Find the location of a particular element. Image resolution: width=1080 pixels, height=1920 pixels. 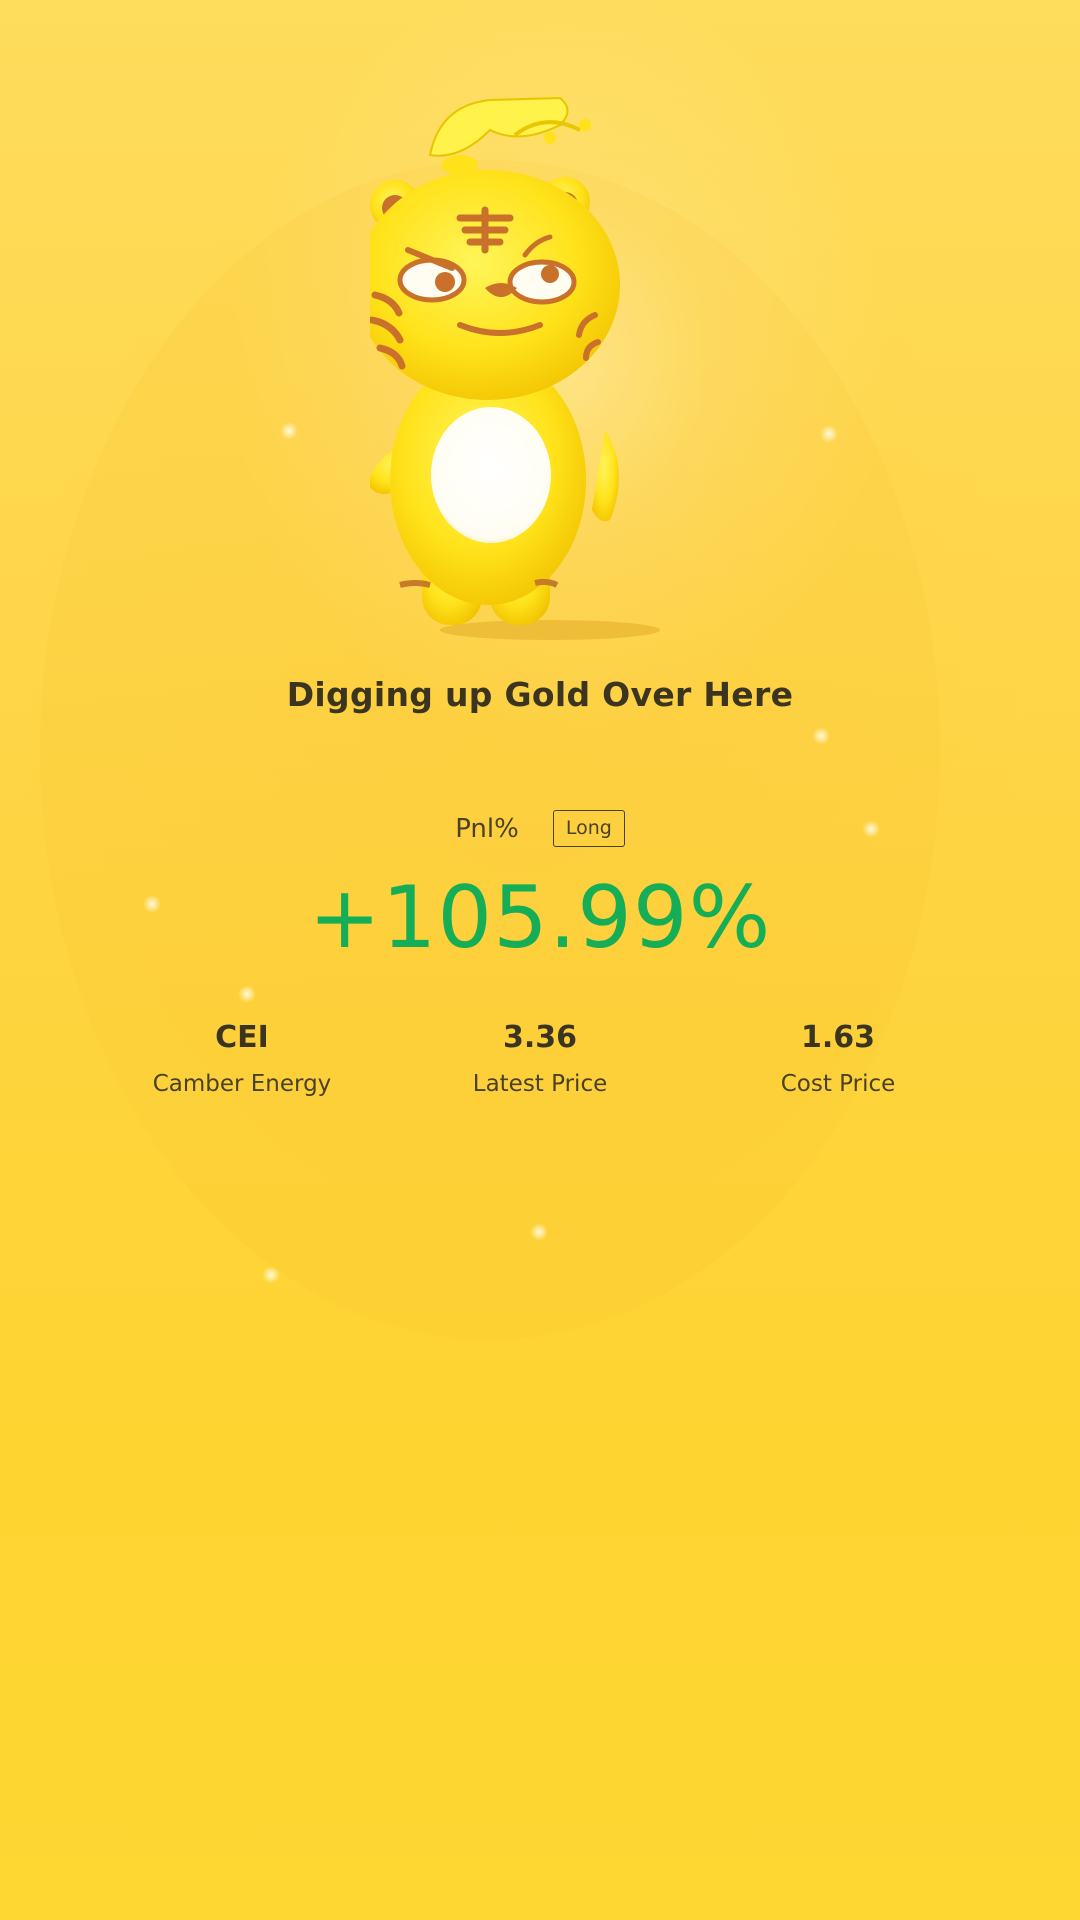

stat-cost-price: 1.63 Cost Price is located at coordinates (838, 1059).